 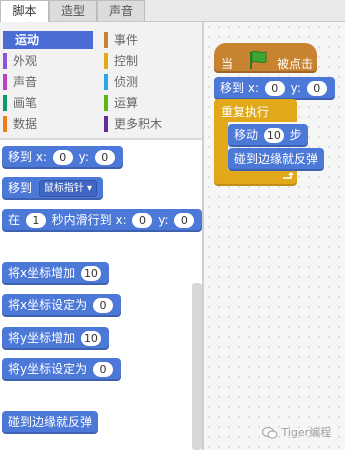 I want to click on editor-tabs: 脚本 造型 声音, so click(x=172, y=11).